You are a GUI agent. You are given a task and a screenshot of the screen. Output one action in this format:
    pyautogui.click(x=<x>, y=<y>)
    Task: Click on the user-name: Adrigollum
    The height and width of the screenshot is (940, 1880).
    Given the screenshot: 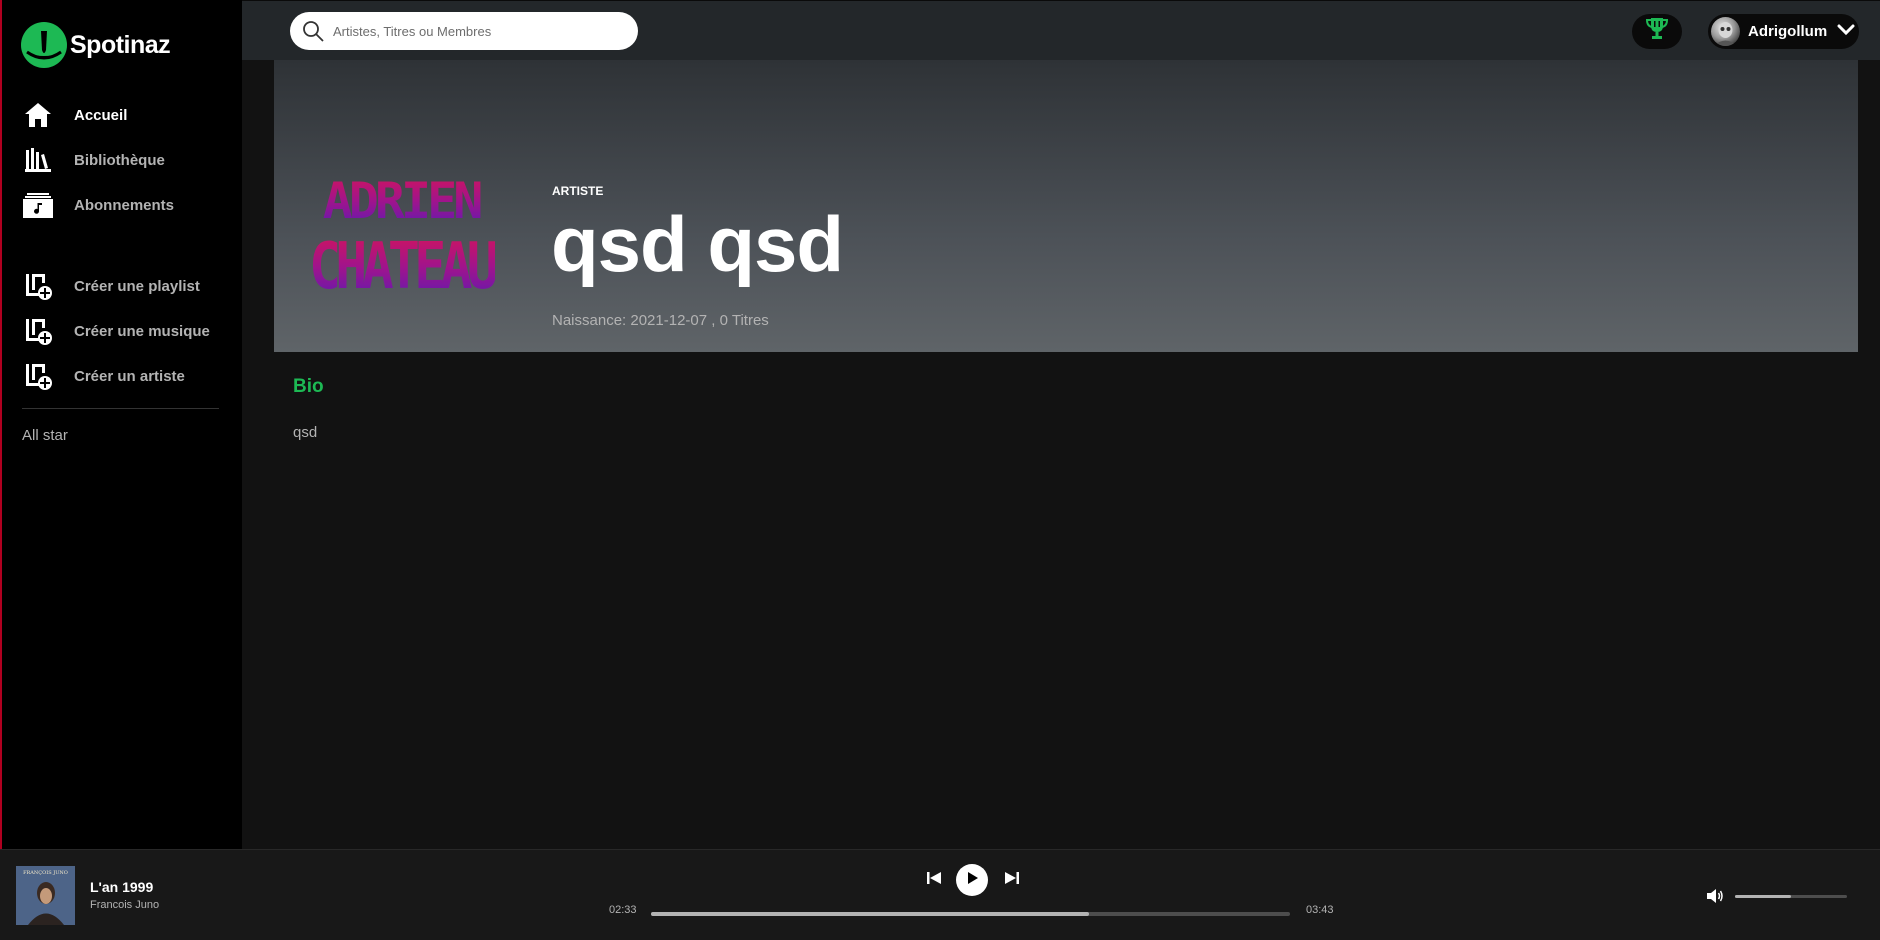 What is the action you would take?
    pyautogui.click(x=1788, y=31)
    